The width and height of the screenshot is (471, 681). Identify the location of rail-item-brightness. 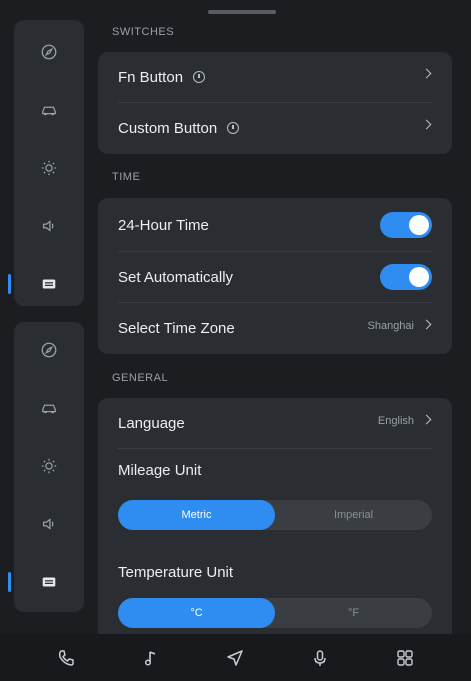
(49, 168).